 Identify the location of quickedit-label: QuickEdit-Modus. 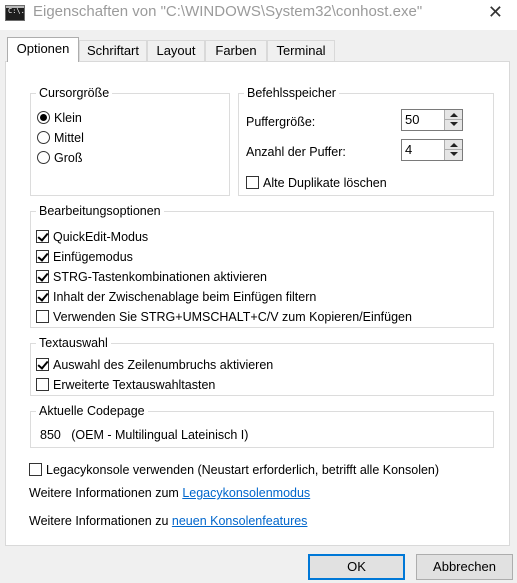
(101, 237).